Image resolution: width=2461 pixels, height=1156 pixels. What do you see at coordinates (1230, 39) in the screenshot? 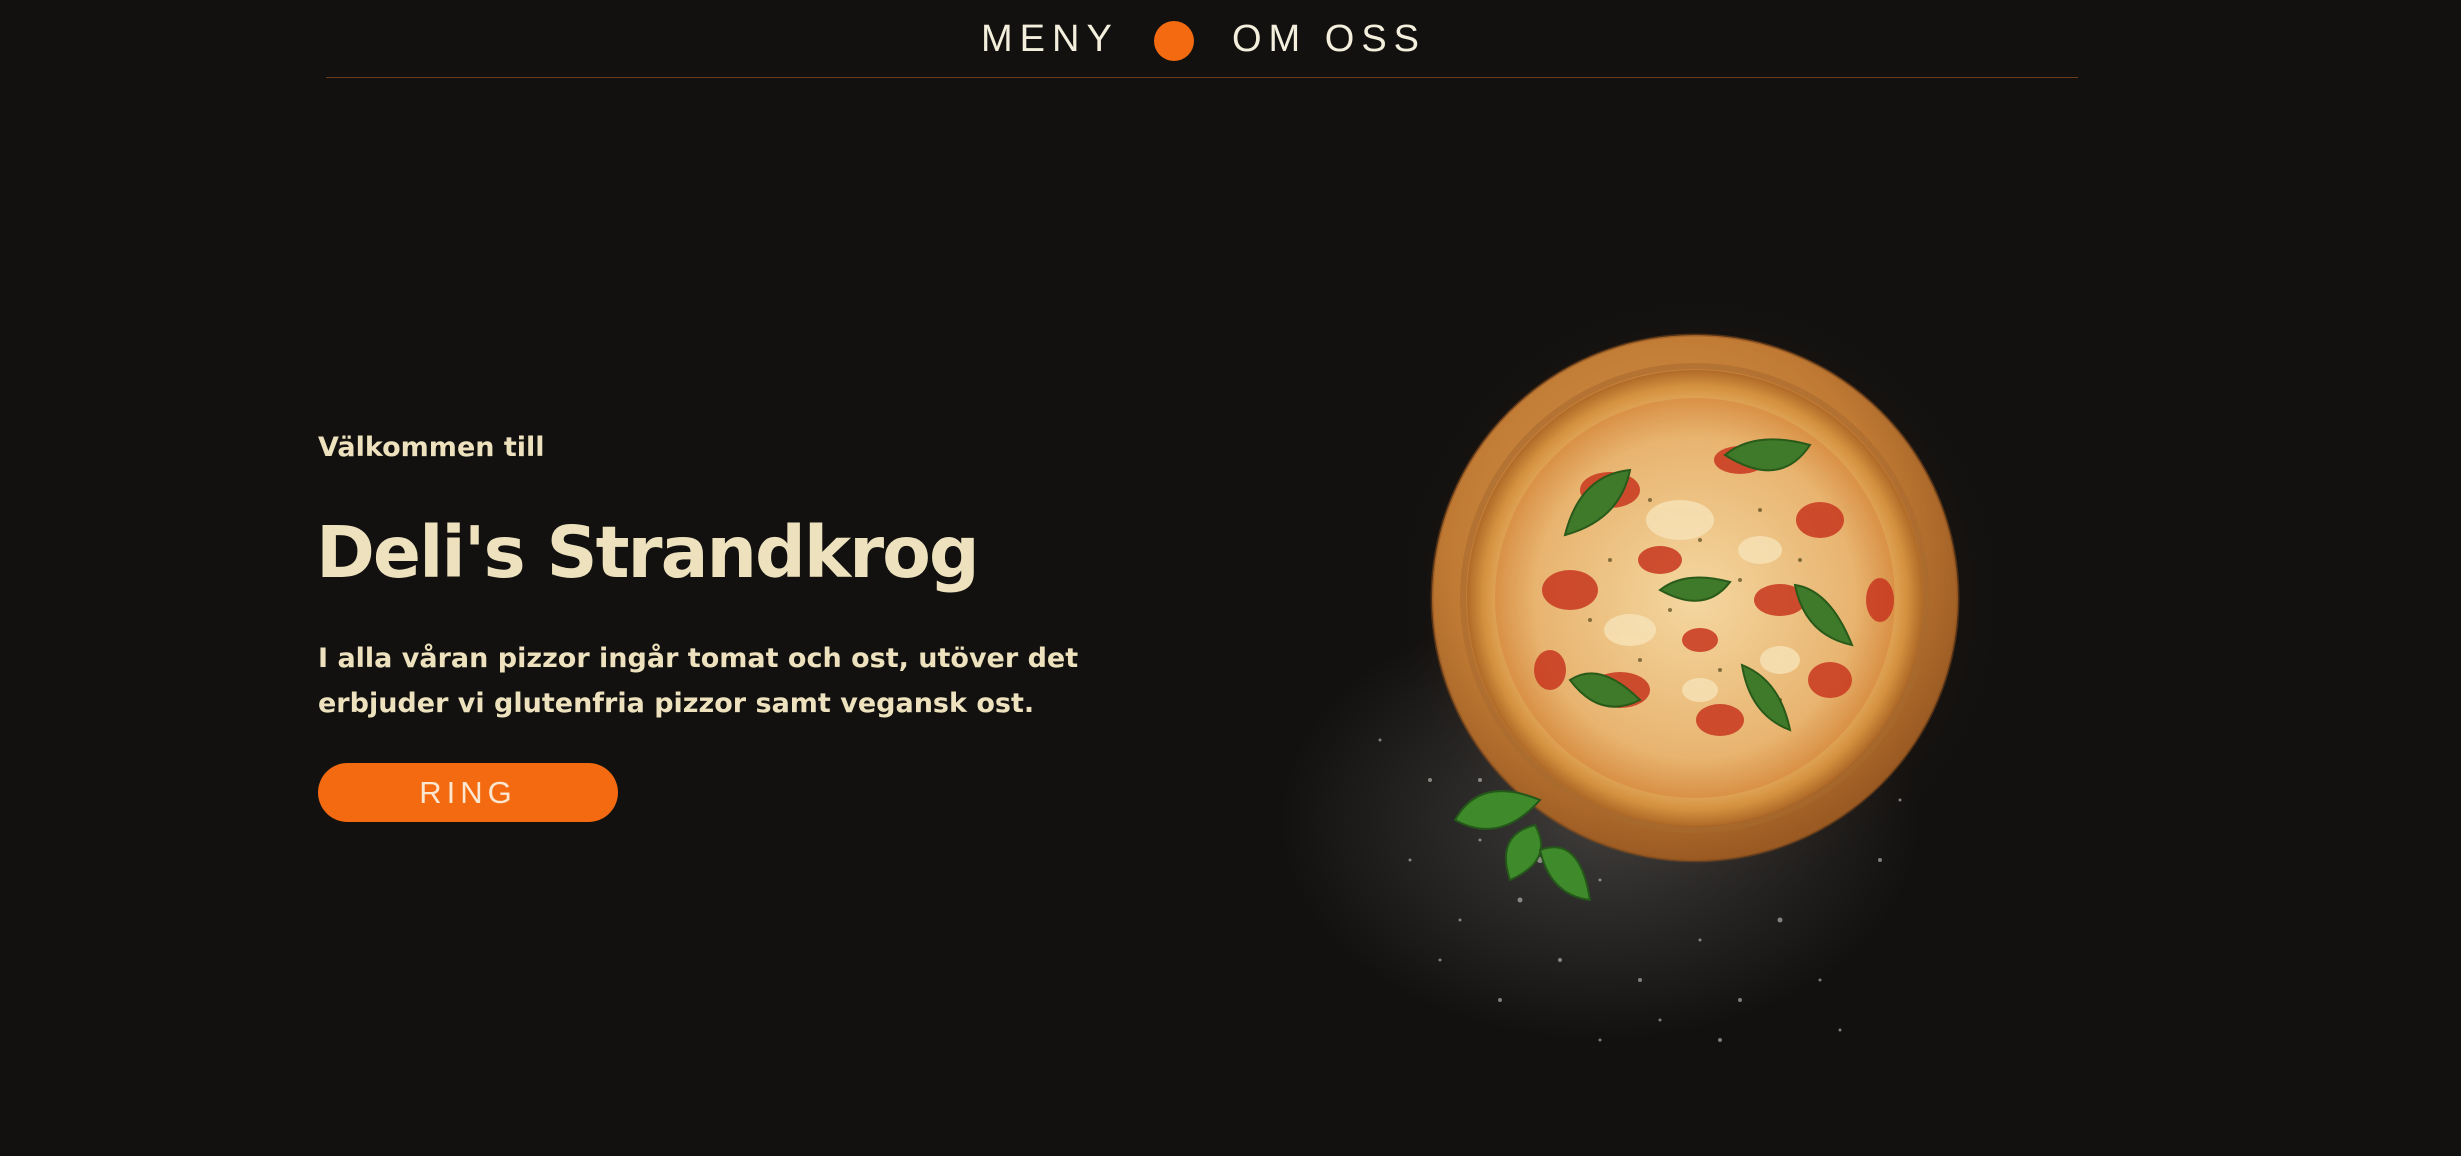
I see `top-navigation: MENY OM OSS` at bounding box center [1230, 39].